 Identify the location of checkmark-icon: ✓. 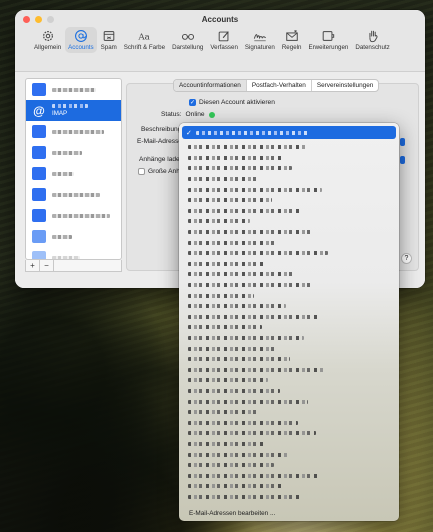
(189, 133).